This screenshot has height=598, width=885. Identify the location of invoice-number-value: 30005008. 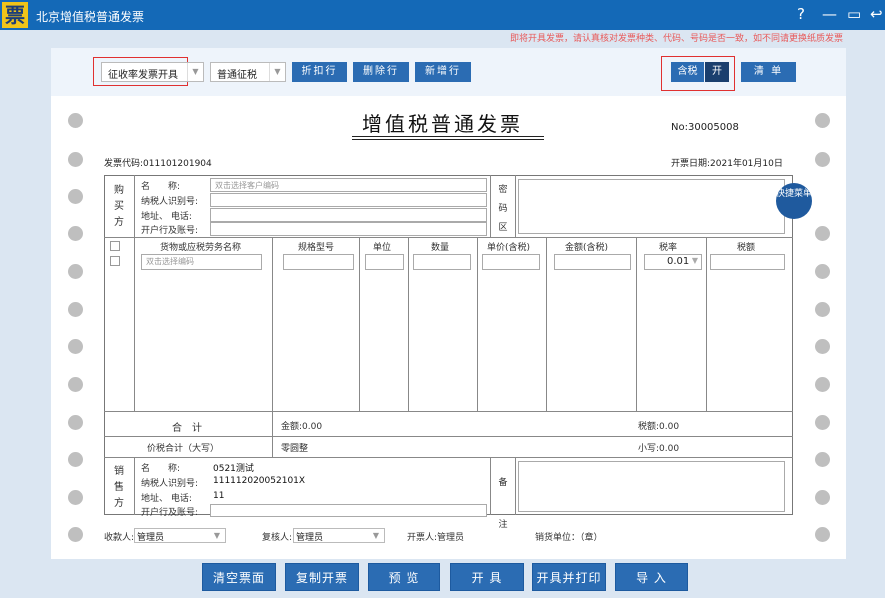
(713, 127).